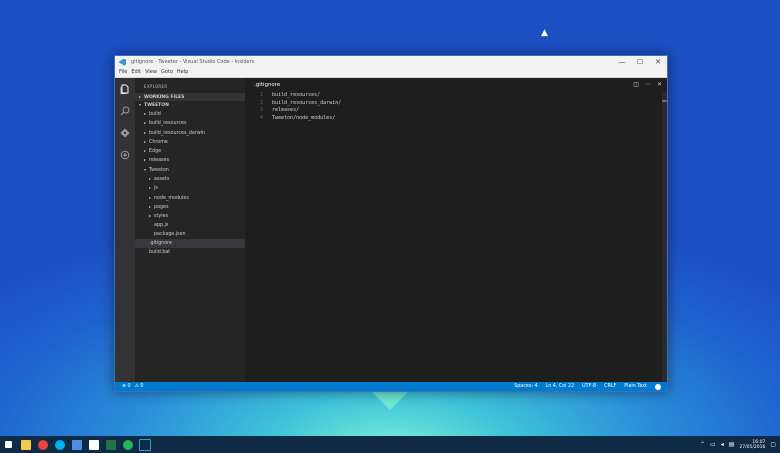  I want to click on tree-item-label: app.js, so click(161, 225).